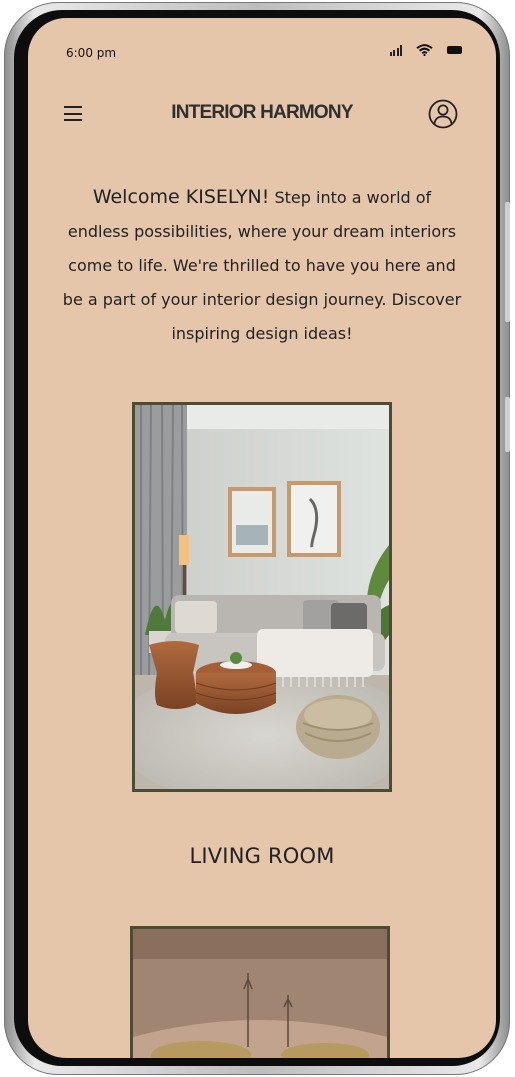  I want to click on volume-button, so click(507, 262).